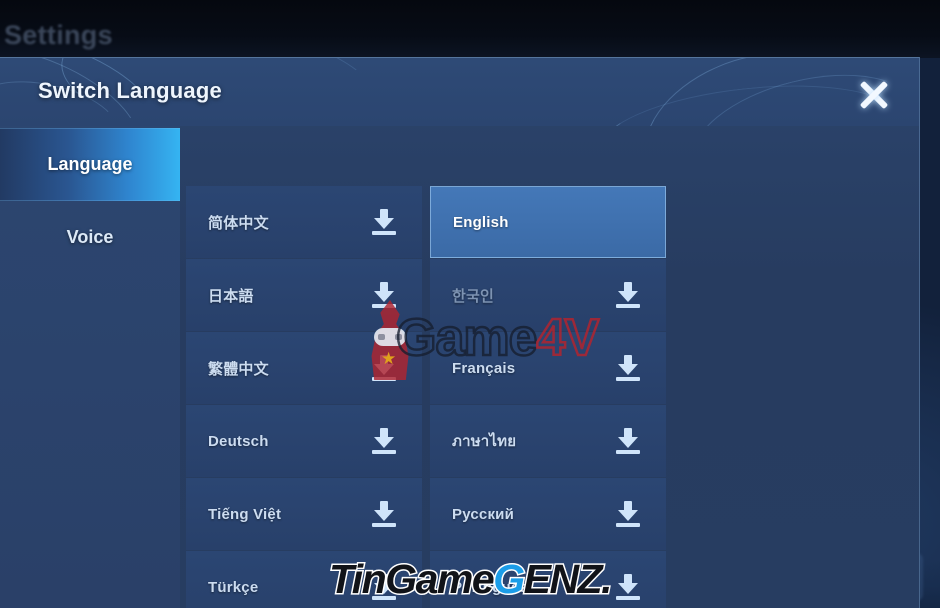 Image resolution: width=940 pixels, height=608 pixels. I want to click on language-cell-label: Türkçe, so click(233, 587).